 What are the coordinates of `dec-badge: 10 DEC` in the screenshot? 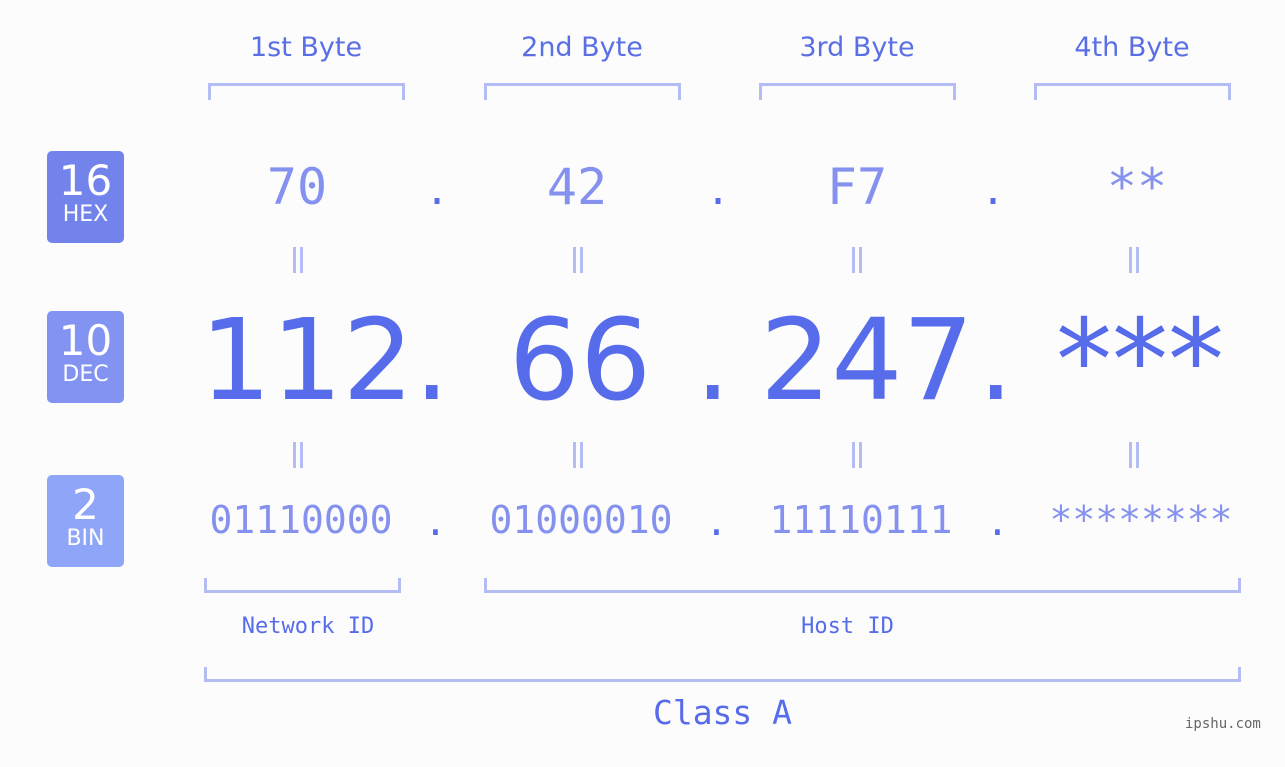 It's located at (85, 357).